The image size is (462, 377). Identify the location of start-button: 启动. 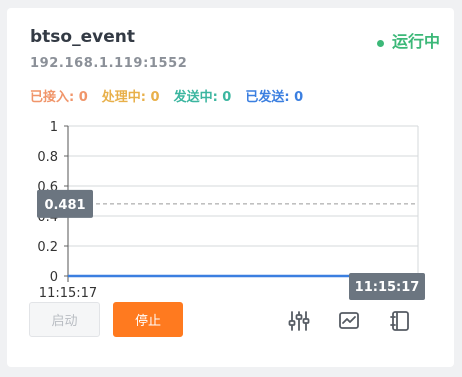
(64, 319).